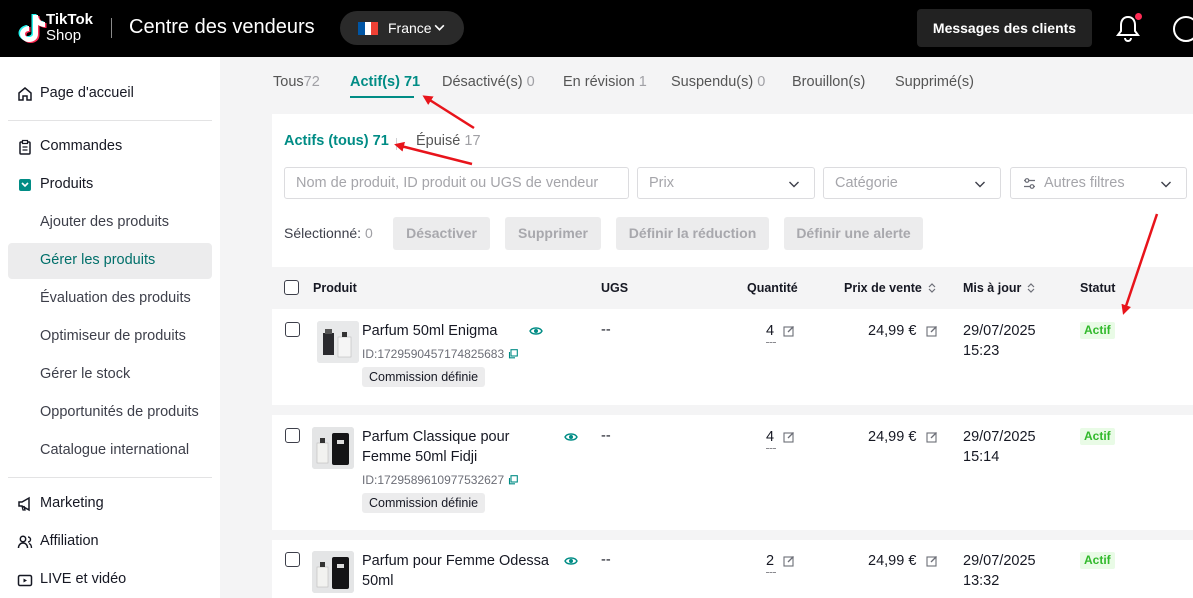 The image size is (1193, 598). What do you see at coordinates (110, 223) in the screenshot?
I see `sidebar-item-add-products: Ajouter des produits` at bounding box center [110, 223].